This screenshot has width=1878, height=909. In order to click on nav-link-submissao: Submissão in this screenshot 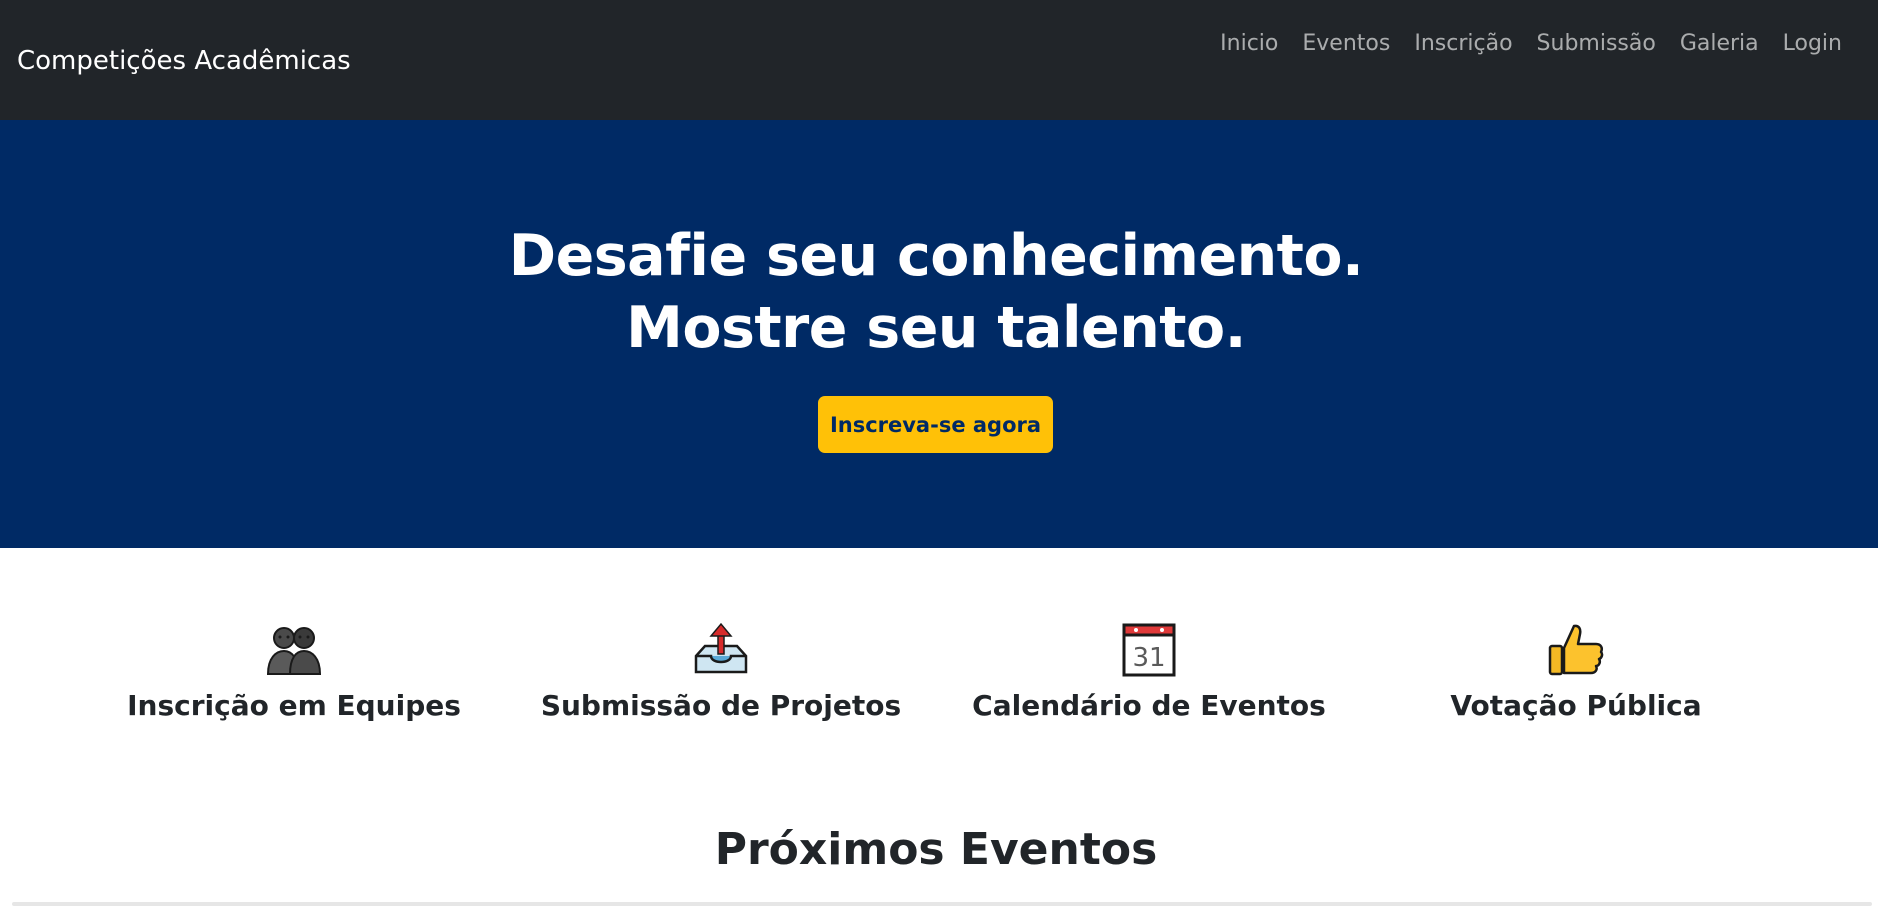, I will do `click(1596, 44)`.